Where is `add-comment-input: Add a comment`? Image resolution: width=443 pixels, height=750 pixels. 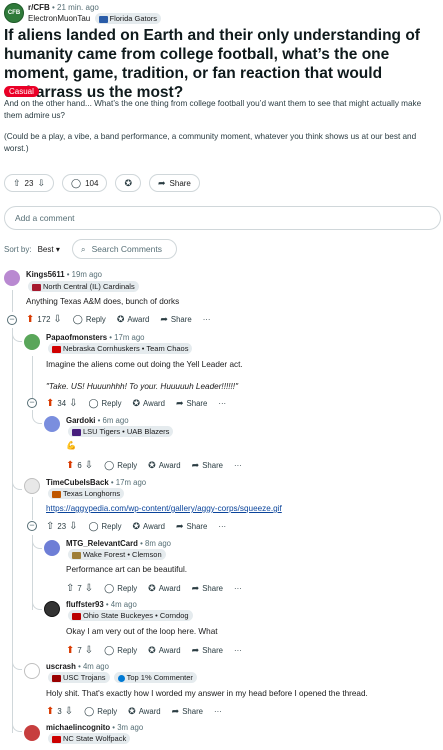
add-comment-input: Add a comment is located at coordinates (222, 218).